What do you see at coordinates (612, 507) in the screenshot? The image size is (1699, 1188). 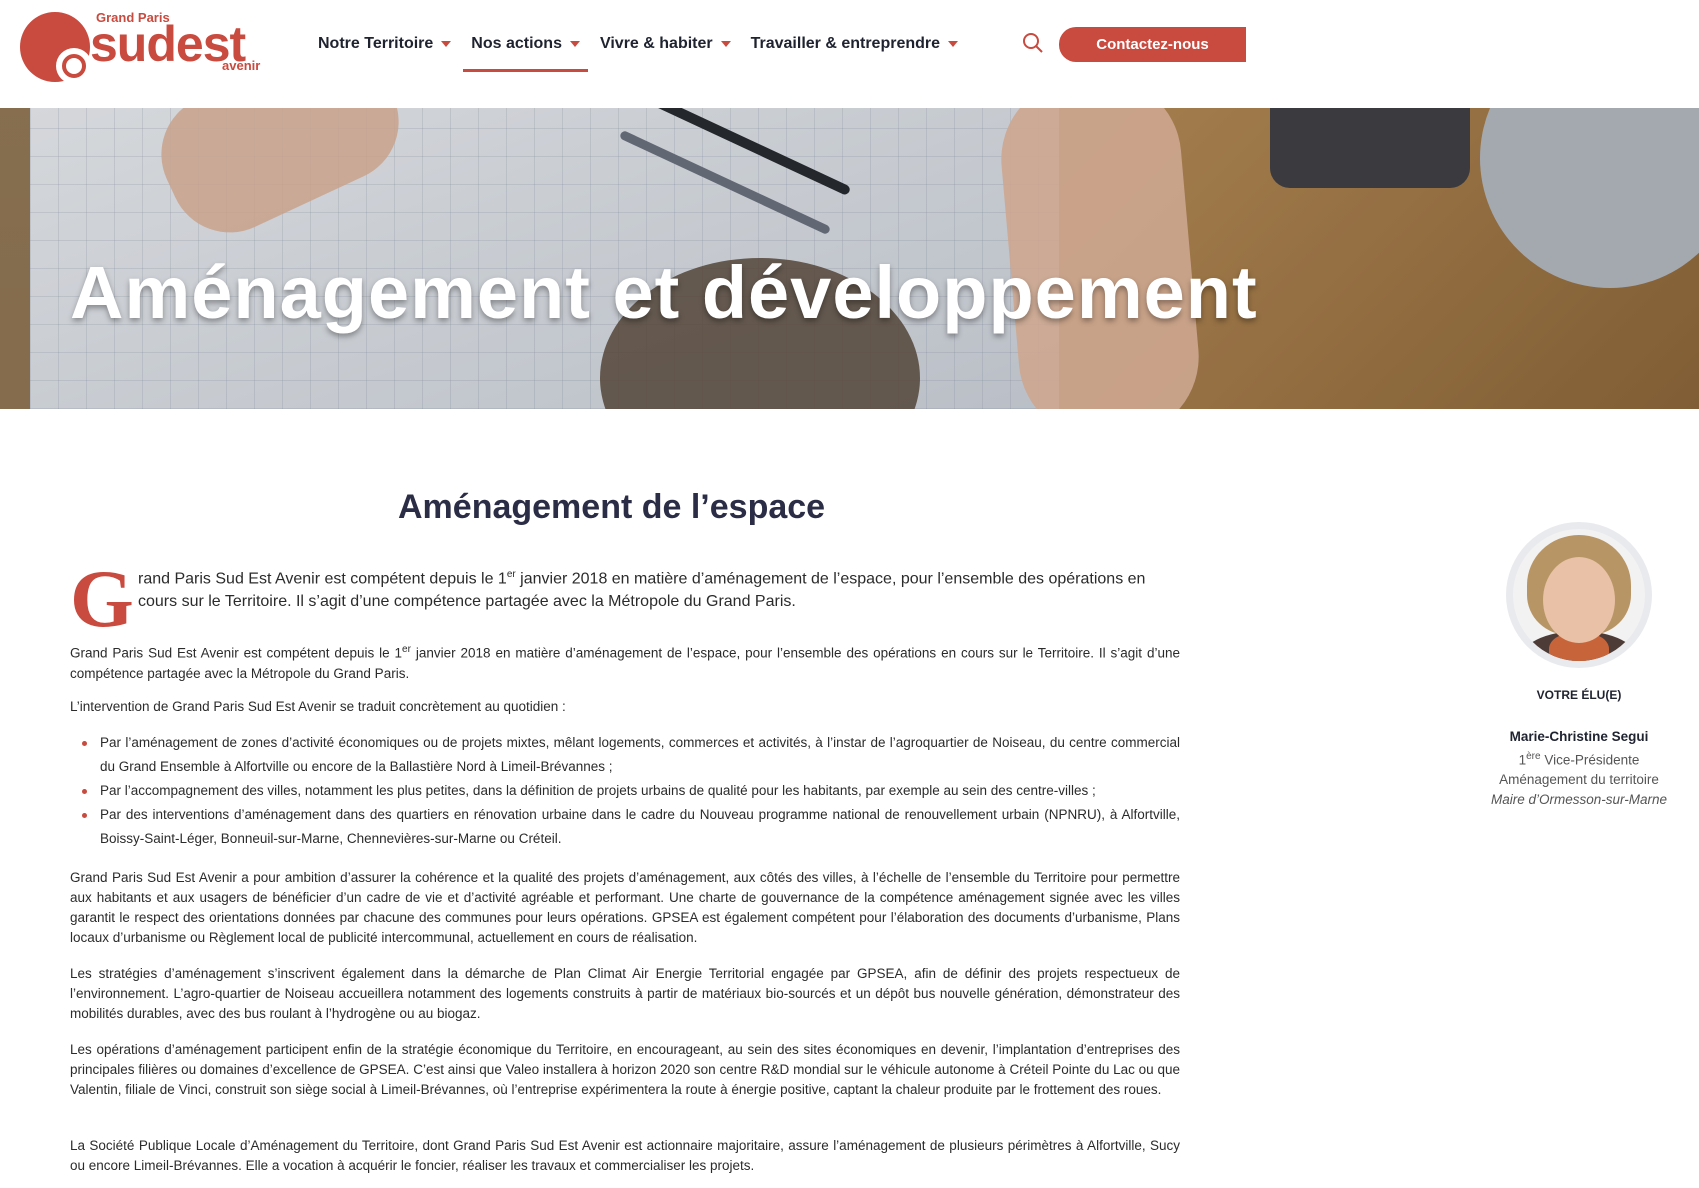 I see `section-title: Aménagement de l’espace` at bounding box center [612, 507].